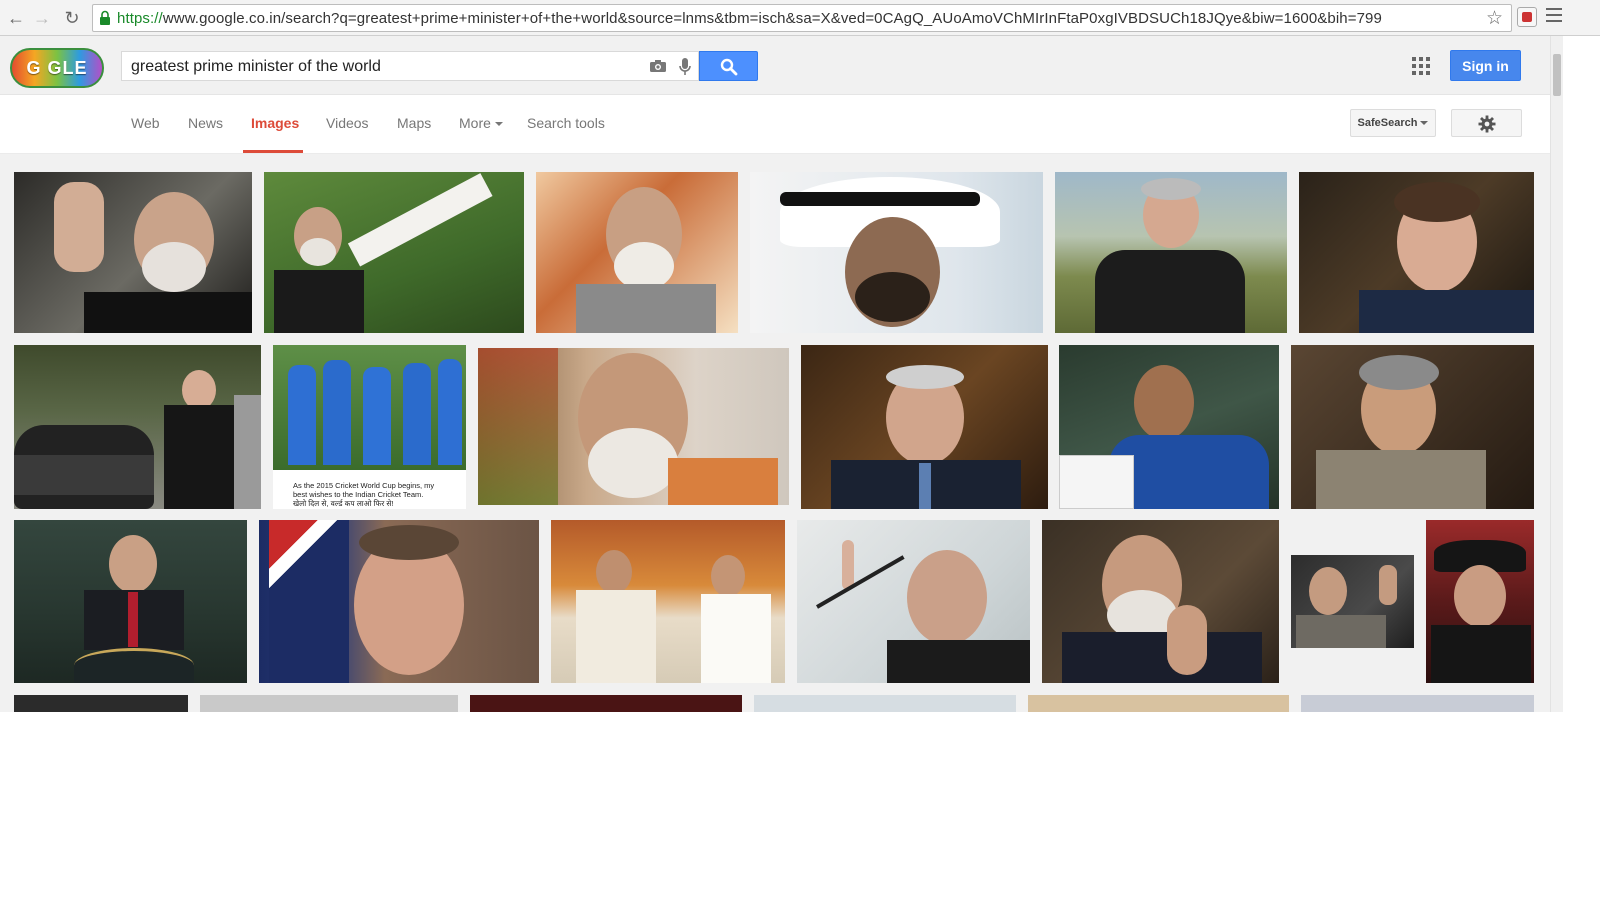 The width and height of the screenshot is (1600, 900). What do you see at coordinates (16, 18) in the screenshot?
I see `back-arrow-icon: ←` at bounding box center [16, 18].